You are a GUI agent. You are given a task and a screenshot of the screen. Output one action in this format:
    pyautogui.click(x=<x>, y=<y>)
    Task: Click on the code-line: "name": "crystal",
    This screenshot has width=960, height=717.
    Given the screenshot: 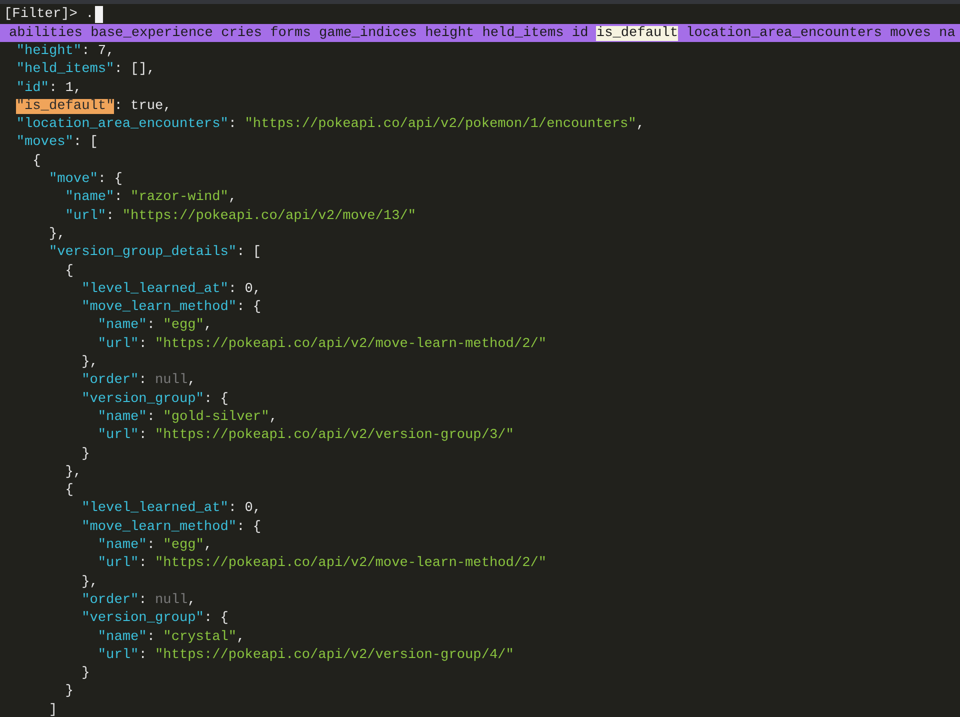 What is the action you would take?
    pyautogui.click(x=171, y=637)
    